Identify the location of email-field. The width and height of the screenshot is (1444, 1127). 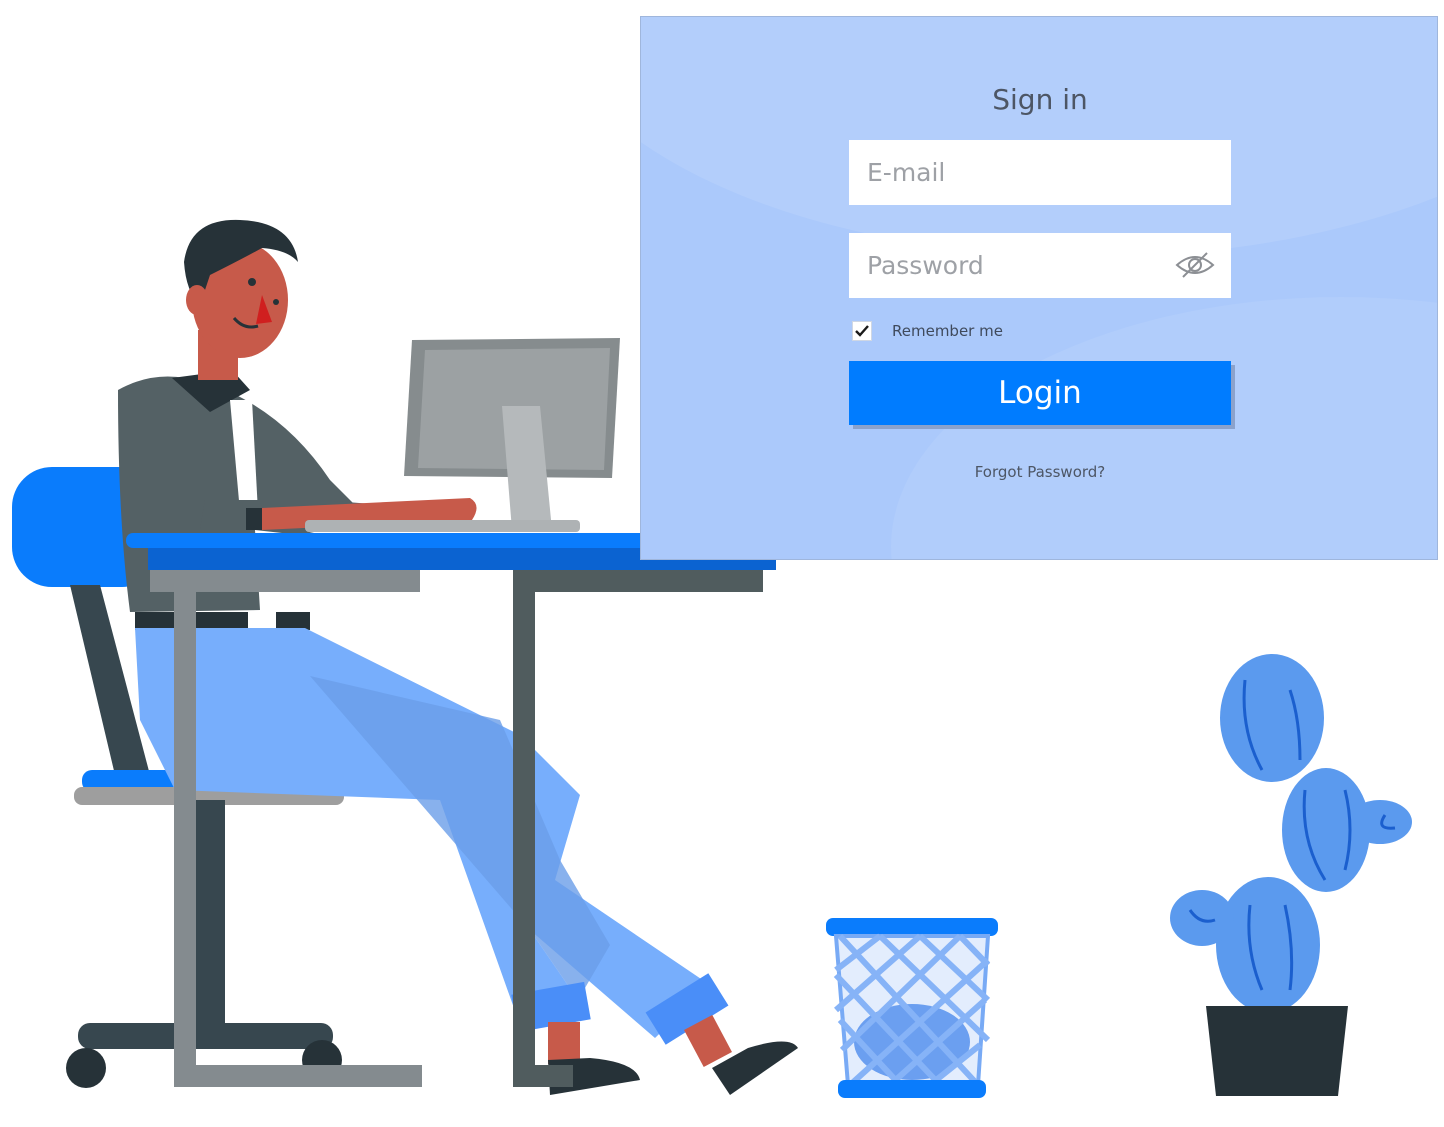
(1040, 172).